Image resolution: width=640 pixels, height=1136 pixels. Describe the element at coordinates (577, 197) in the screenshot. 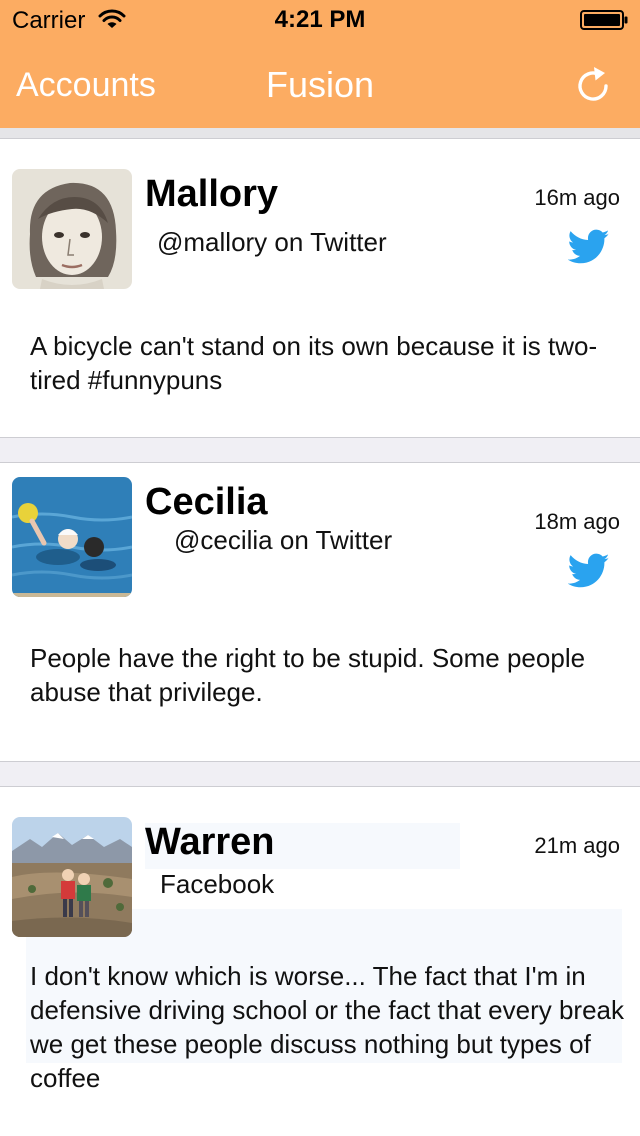

I see `post-timestamp: 16m ago` at that location.